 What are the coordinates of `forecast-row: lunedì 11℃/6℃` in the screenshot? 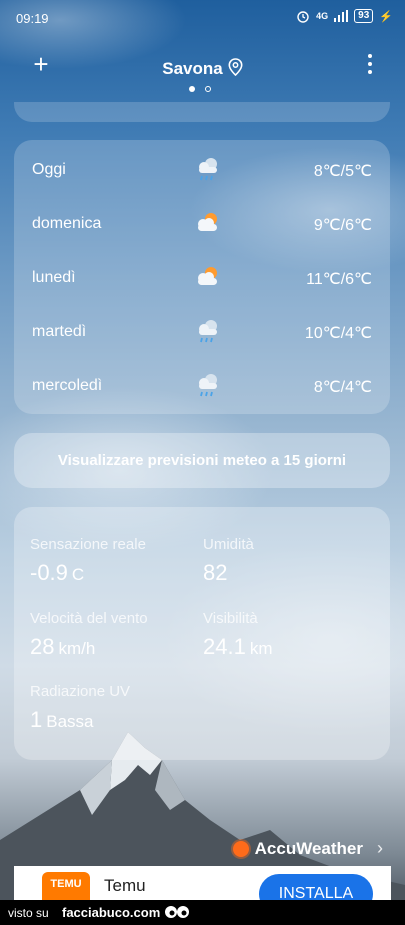 It's located at (202, 278).